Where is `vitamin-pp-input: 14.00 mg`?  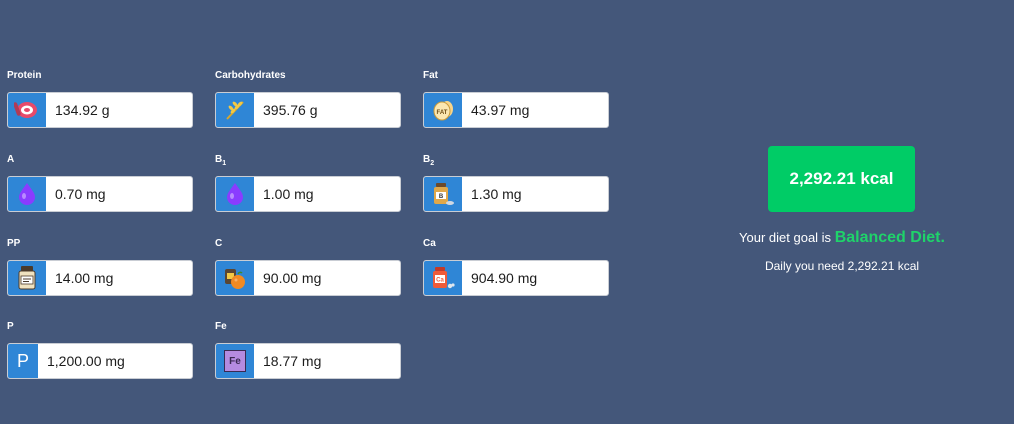
vitamin-pp-input: 14.00 mg is located at coordinates (100, 278).